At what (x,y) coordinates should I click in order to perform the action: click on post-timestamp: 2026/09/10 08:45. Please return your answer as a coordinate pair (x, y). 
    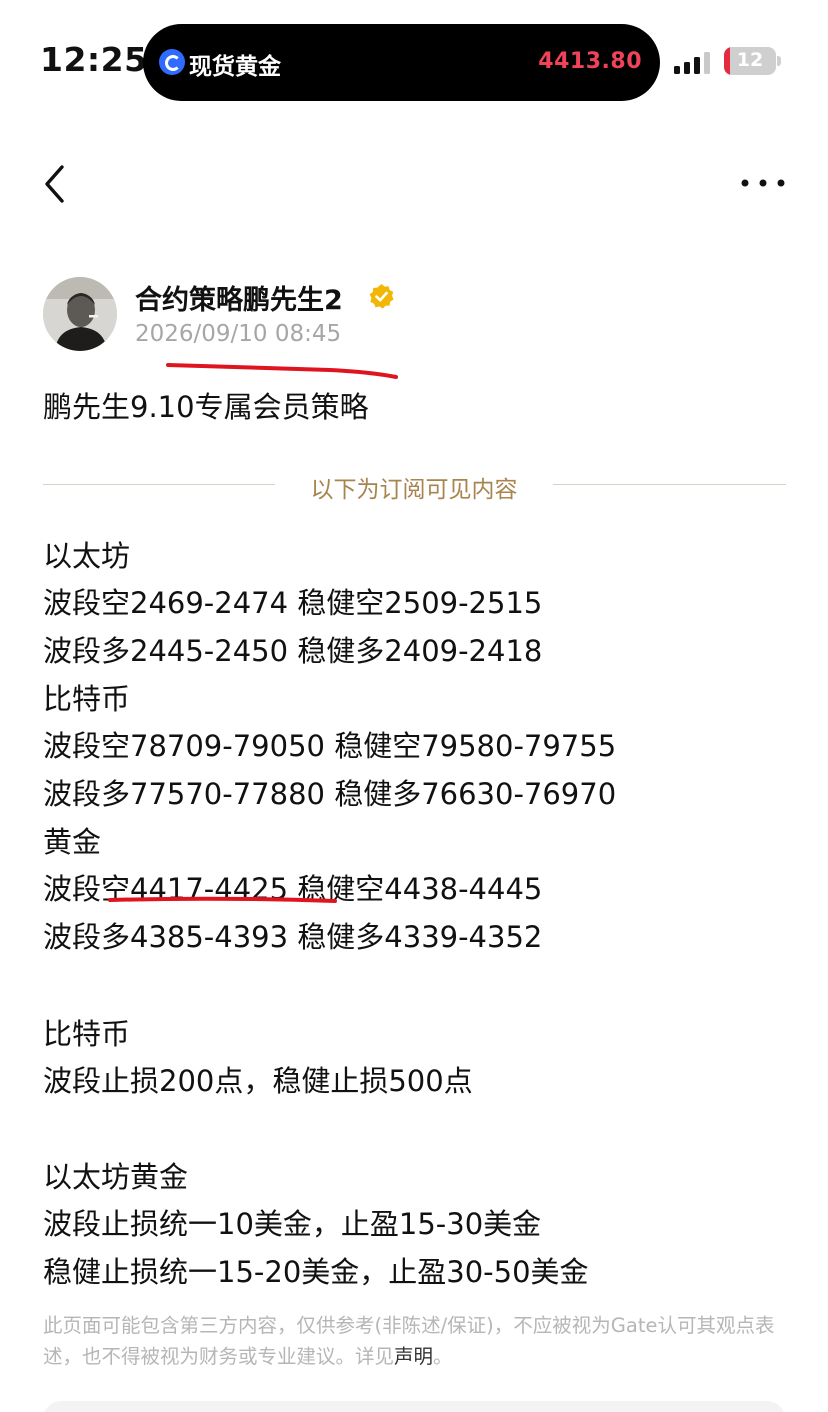
    Looking at the image, I should click on (238, 334).